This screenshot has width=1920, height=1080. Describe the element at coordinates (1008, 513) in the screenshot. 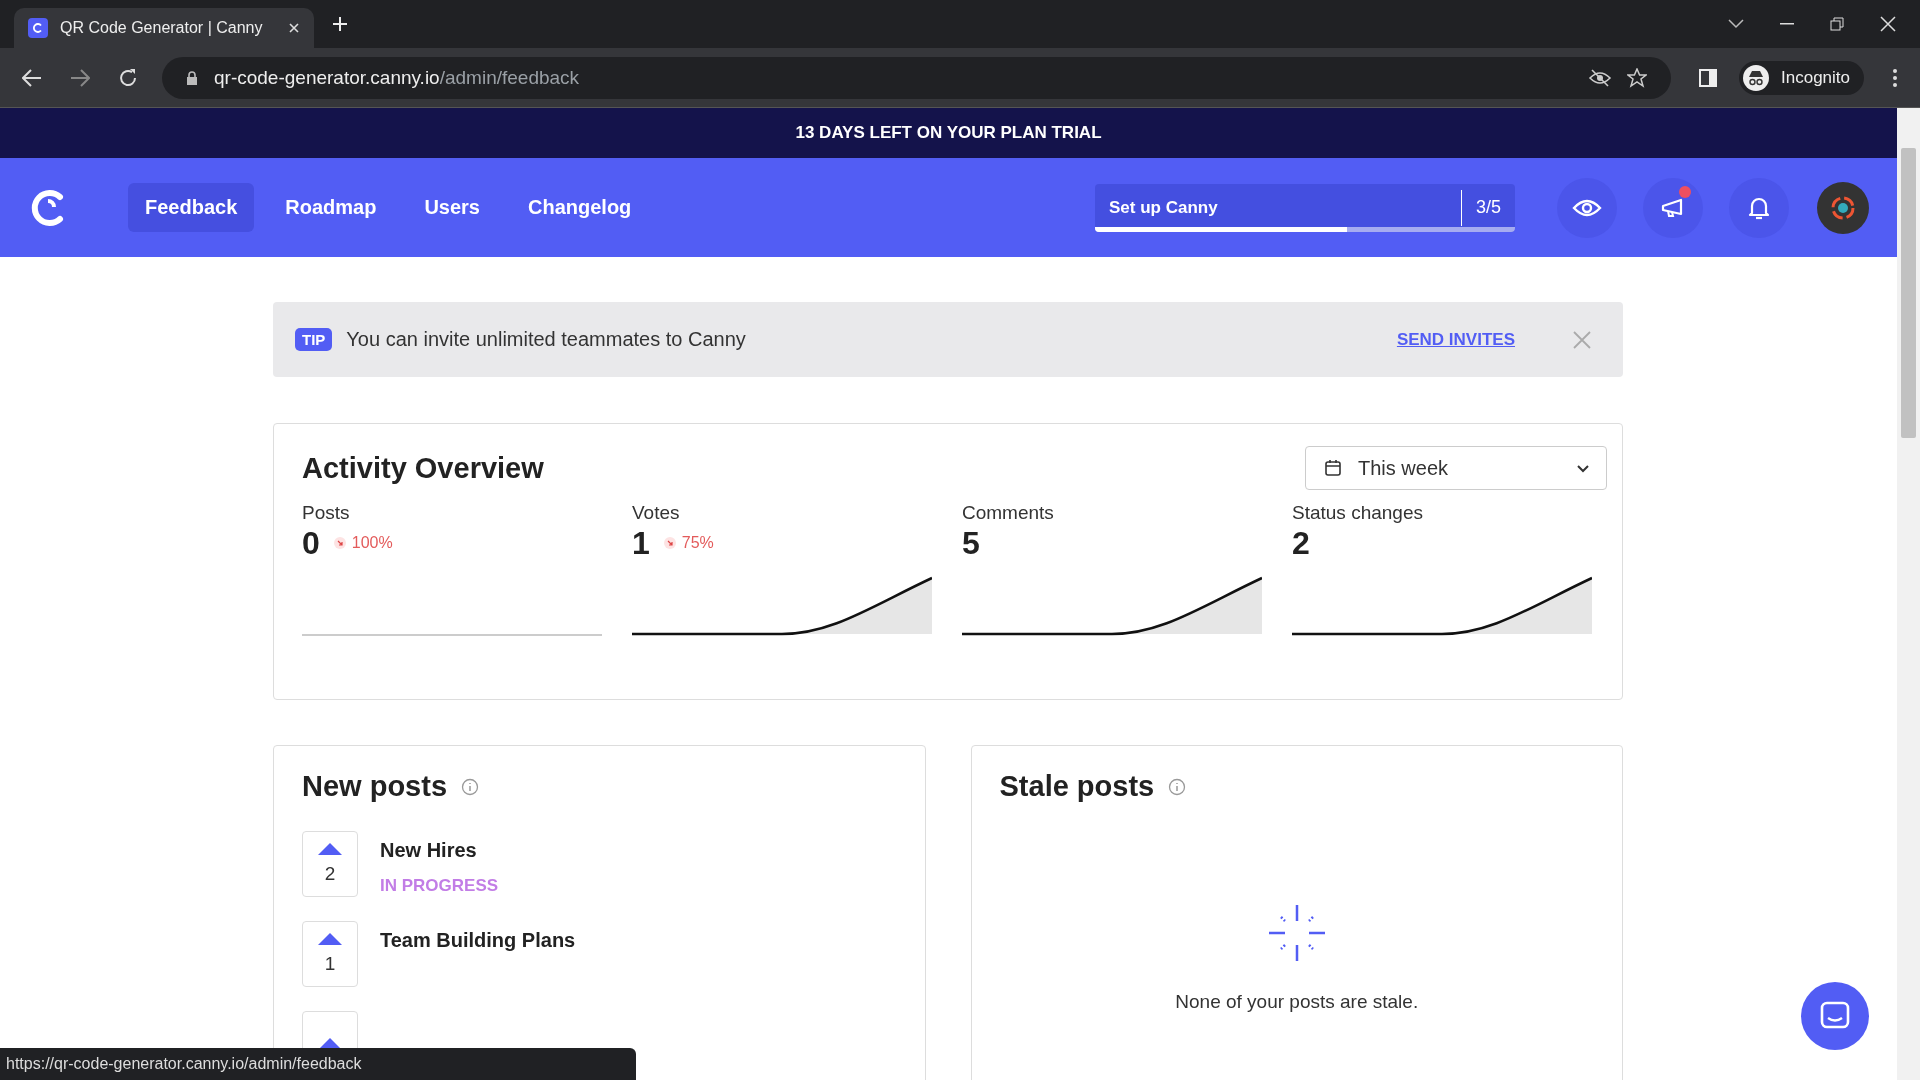

I see `metric-label: Comments` at that location.